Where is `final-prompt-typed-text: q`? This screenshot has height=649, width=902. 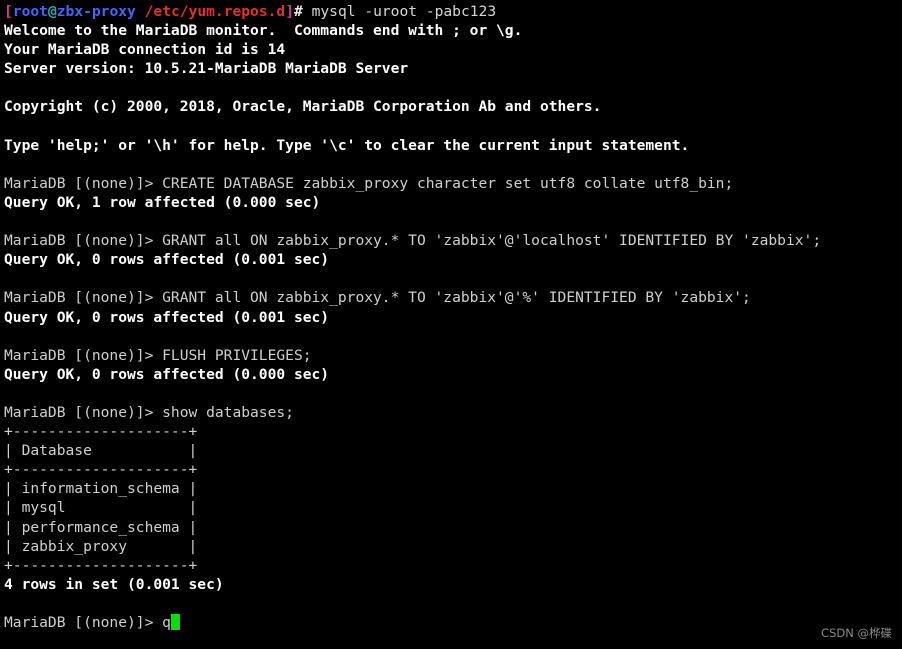
final-prompt-typed-text: q is located at coordinates (166, 622).